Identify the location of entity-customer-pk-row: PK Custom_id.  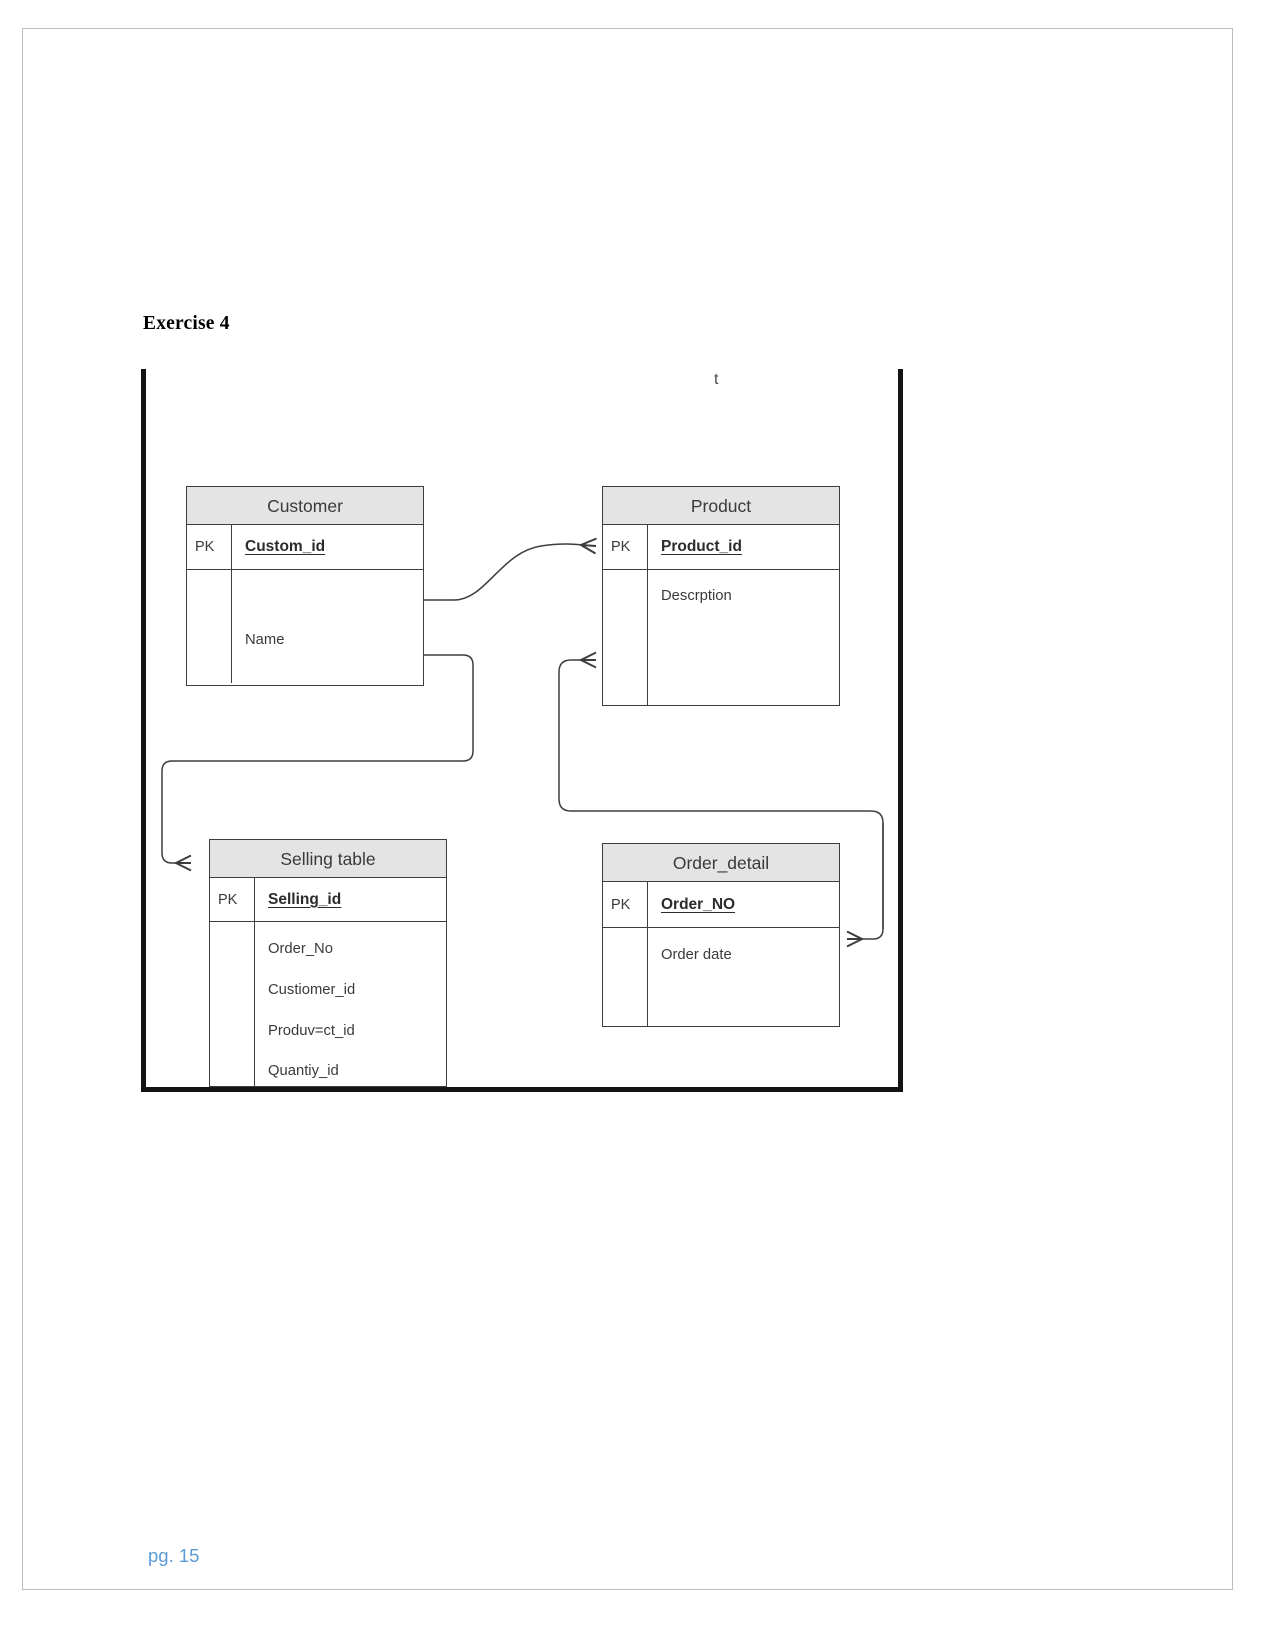
(305, 547).